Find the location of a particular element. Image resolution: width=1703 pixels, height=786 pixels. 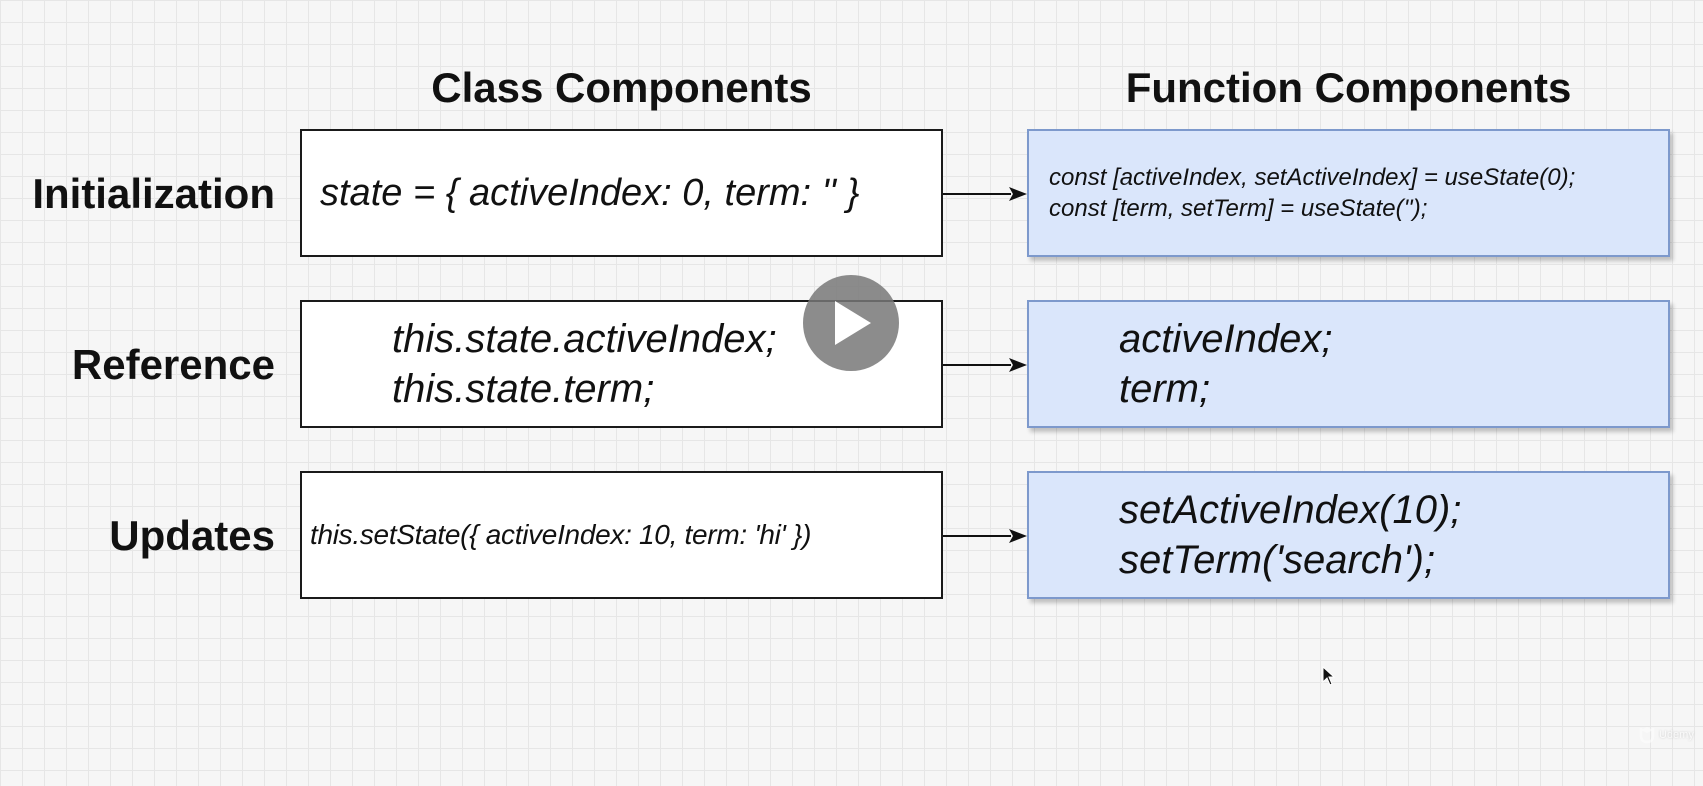

function-updates-code-line-1: setActiveIndex(10); is located at coordinates (1290, 510).